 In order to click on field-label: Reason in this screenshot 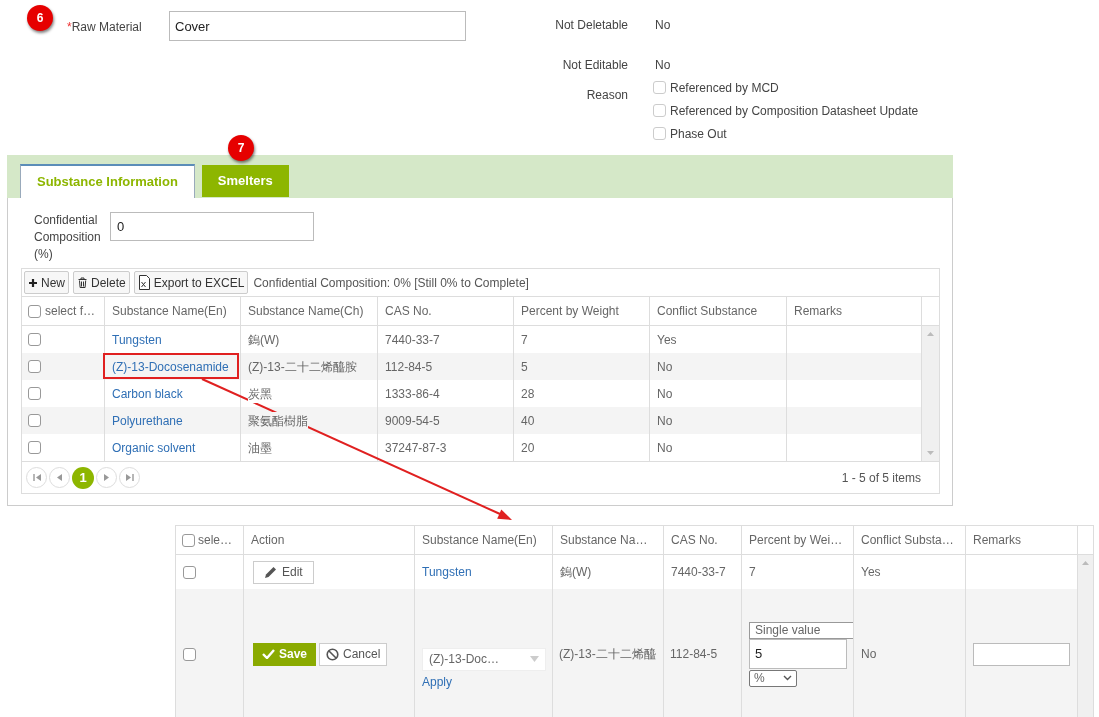, I will do `click(606, 94)`.